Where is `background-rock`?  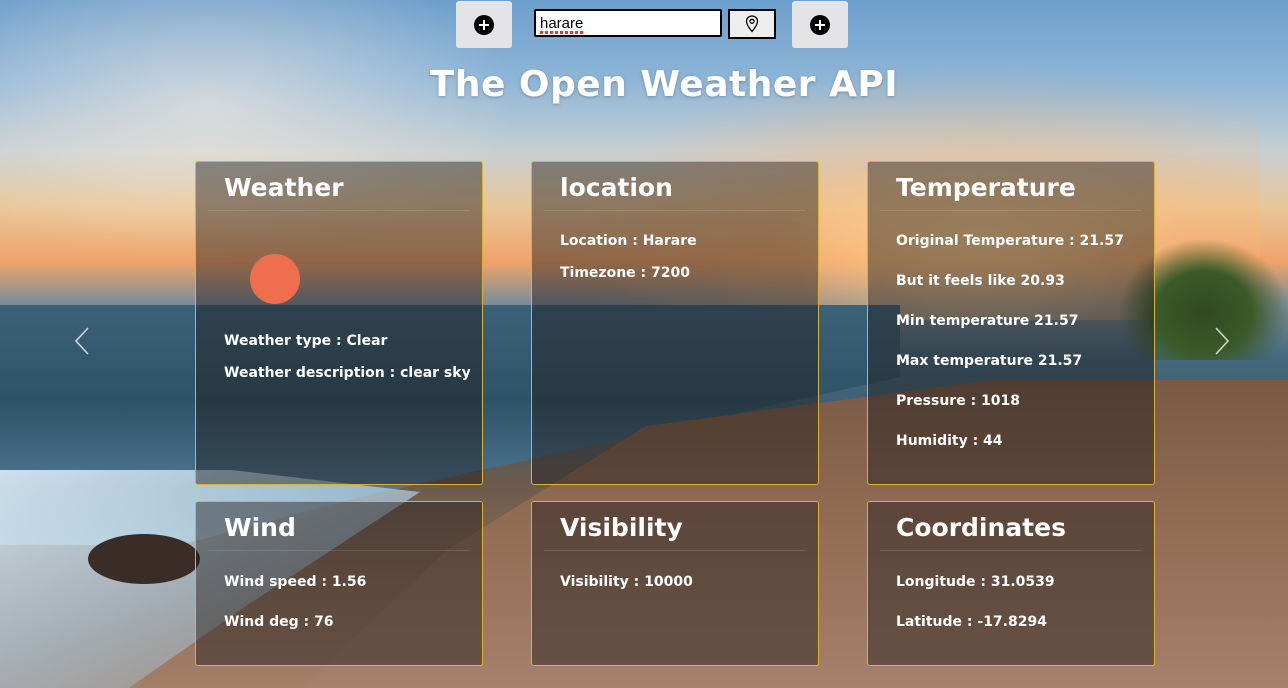 background-rock is located at coordinates (144, 559).